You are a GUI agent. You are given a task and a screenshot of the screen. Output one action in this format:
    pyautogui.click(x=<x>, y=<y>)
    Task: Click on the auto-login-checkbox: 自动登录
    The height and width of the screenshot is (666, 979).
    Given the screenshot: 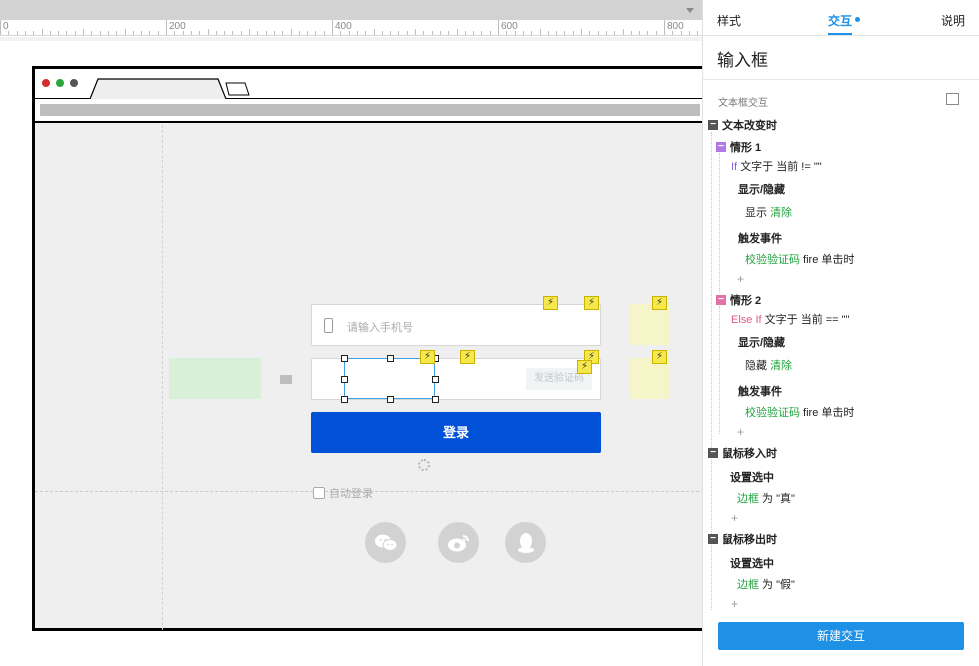 What is the action you would take?
    pyautogui.click(x=343, y=493)
    